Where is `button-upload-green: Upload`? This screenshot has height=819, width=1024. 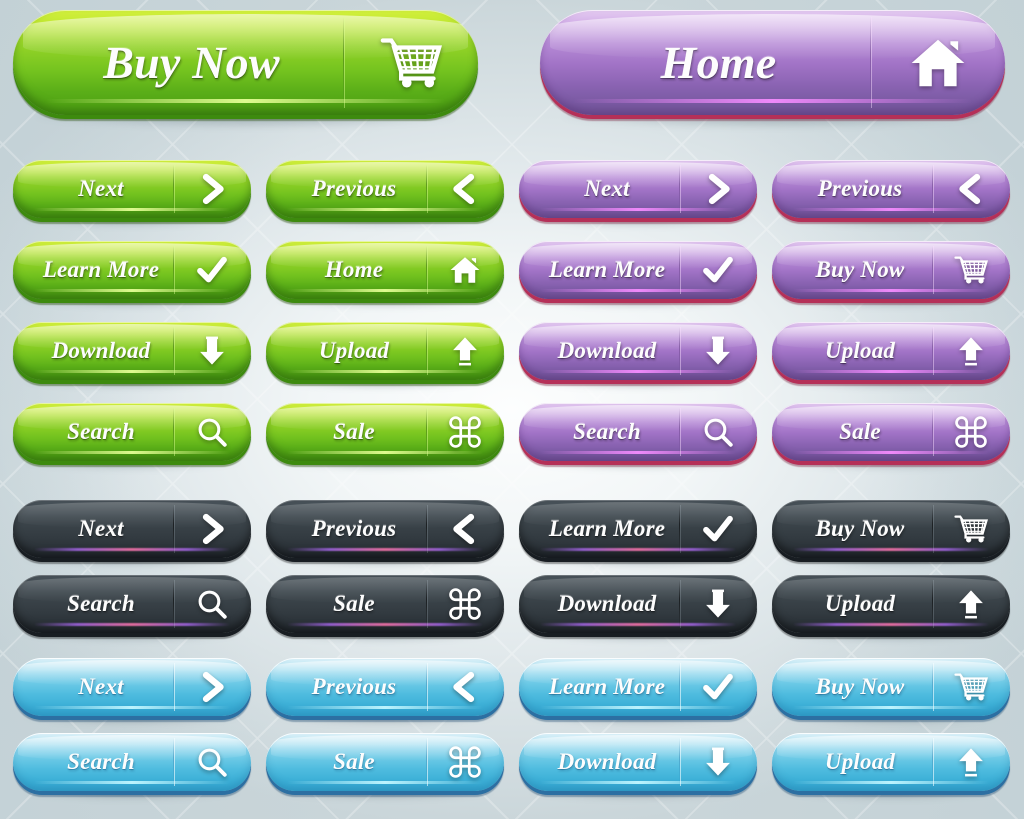 button-upload-green: Upload is located at coordinates (385, 355).